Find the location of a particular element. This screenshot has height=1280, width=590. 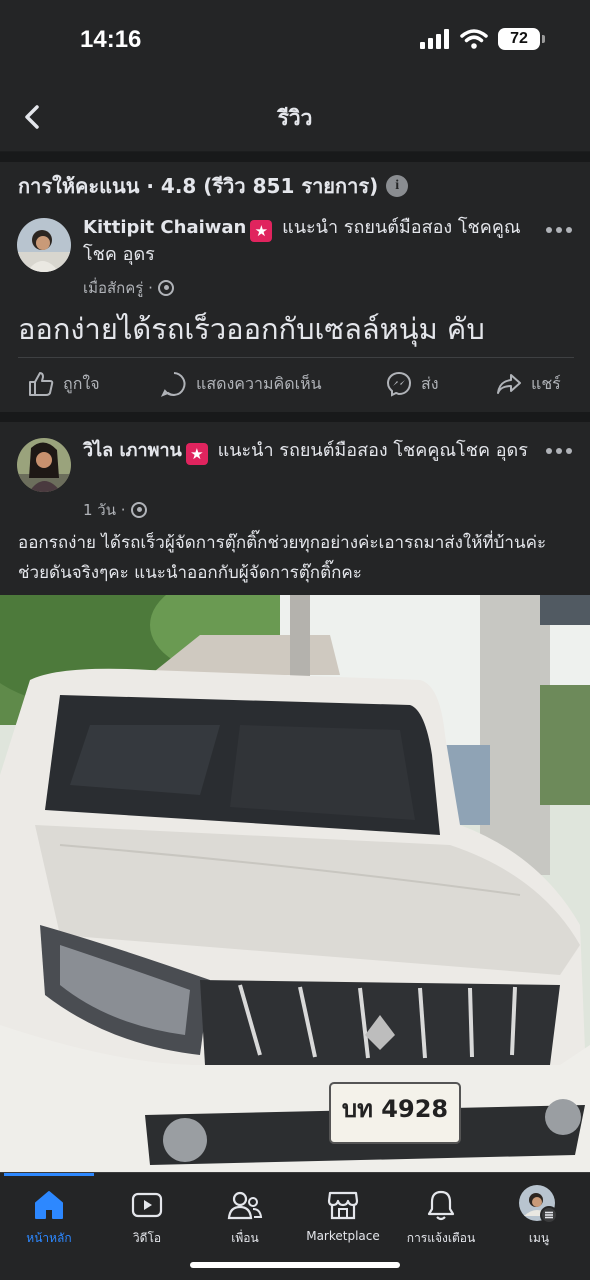

rating-summary-text: การให้คะแนน · 4.8 (รีวิว 851 รายการ) is located at coordinates (198, 186).